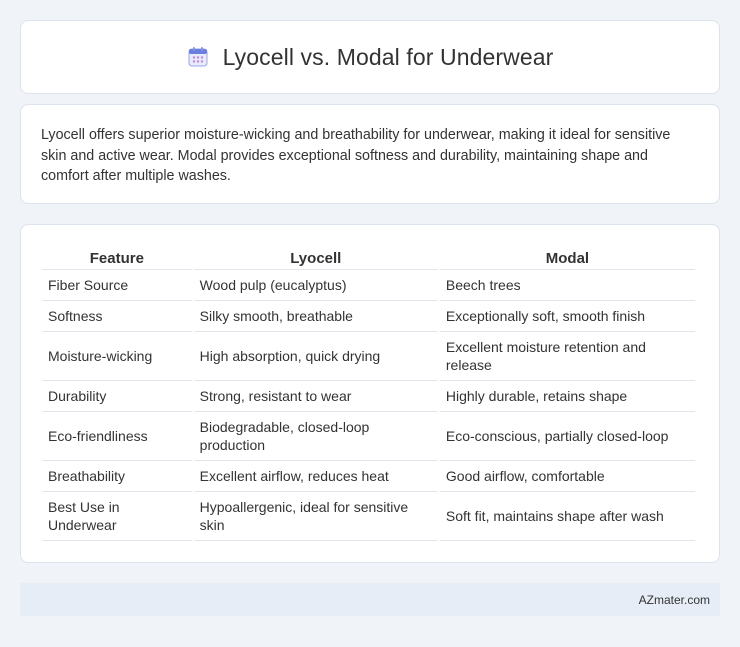 This screenshot has height=647, width=740. Describe the element at coordinates (315, 356) in the screenshot. I see `lyocell-cell: High absorption, quick drying` at that location.